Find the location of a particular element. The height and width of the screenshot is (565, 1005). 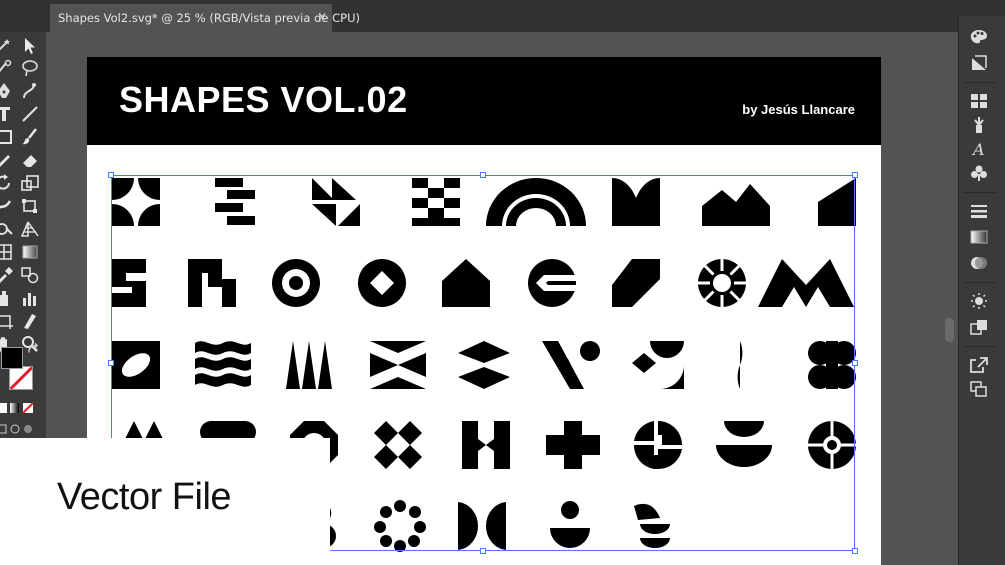

color-guide-icon is located at coordinates (979, 63).